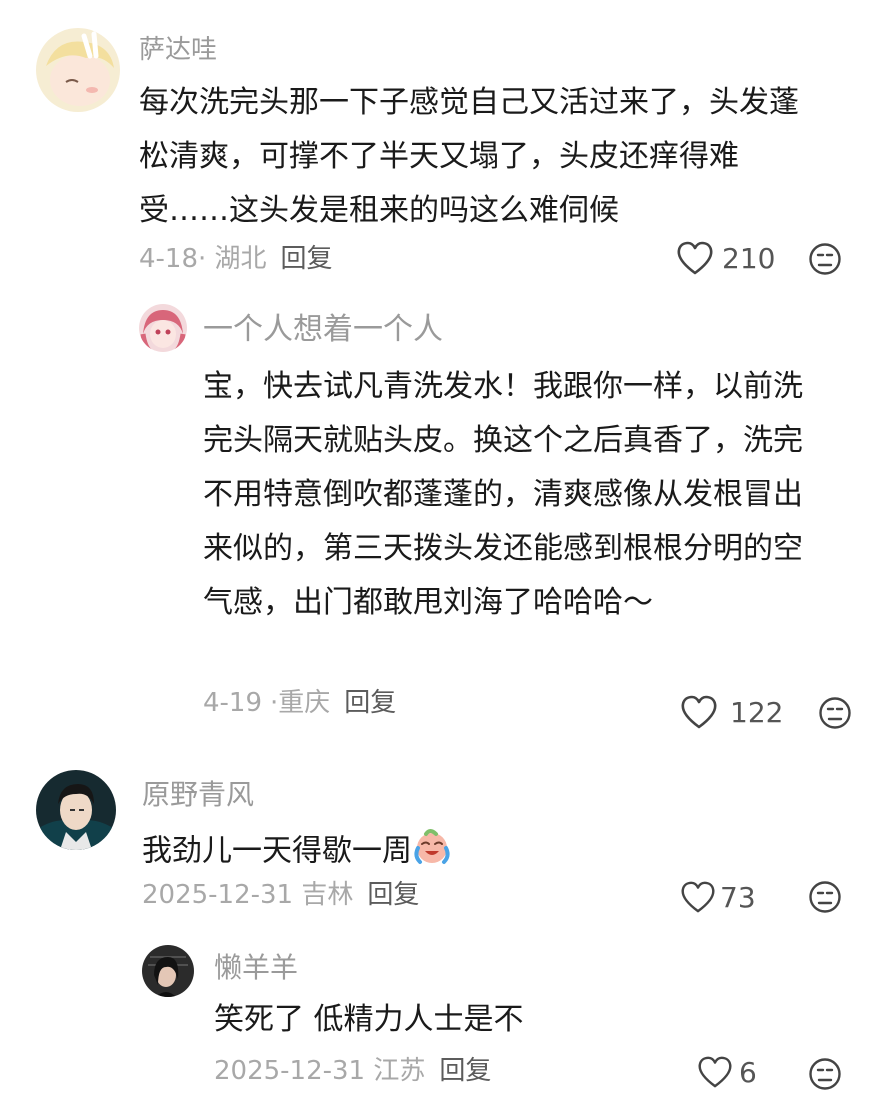 Image resolution: width=881 pixels, height=1113 pixels. I want to click on like-count: 73, so click(738, 897).